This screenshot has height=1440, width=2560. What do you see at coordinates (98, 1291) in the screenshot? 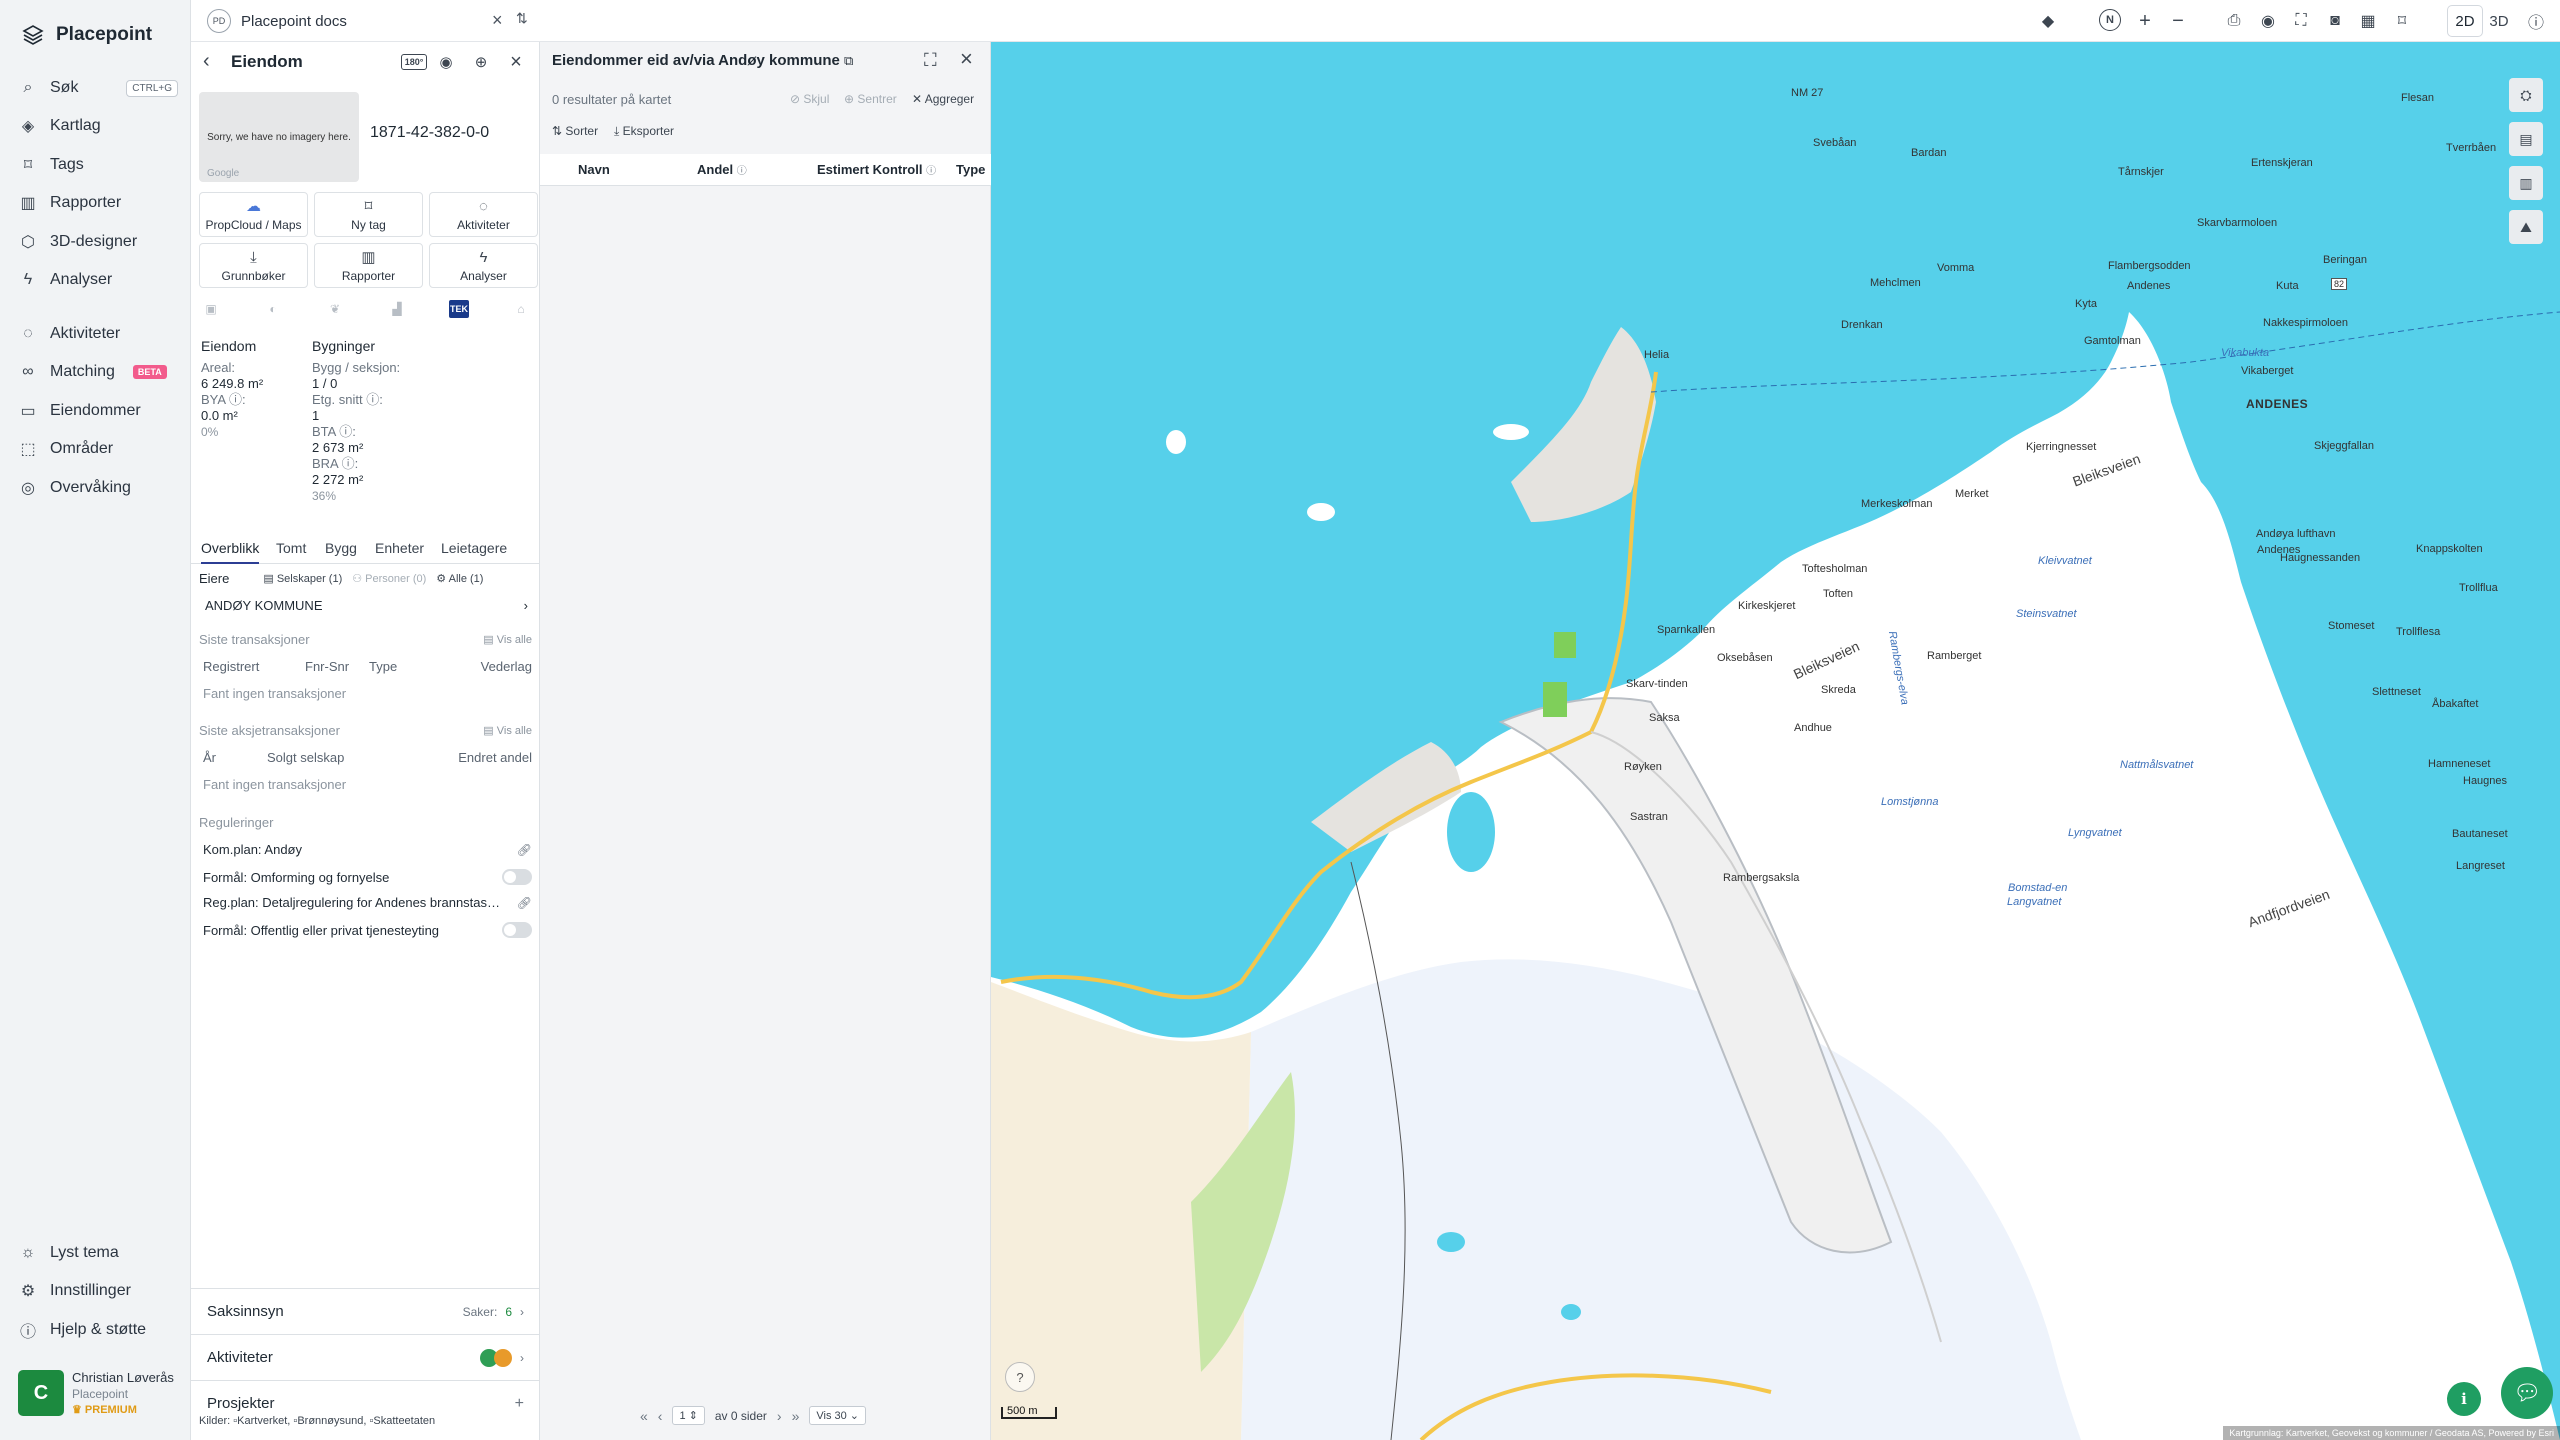
I see `nav-item-settings: ⚙ Innstillinger` at bounding box center [98, 1291].